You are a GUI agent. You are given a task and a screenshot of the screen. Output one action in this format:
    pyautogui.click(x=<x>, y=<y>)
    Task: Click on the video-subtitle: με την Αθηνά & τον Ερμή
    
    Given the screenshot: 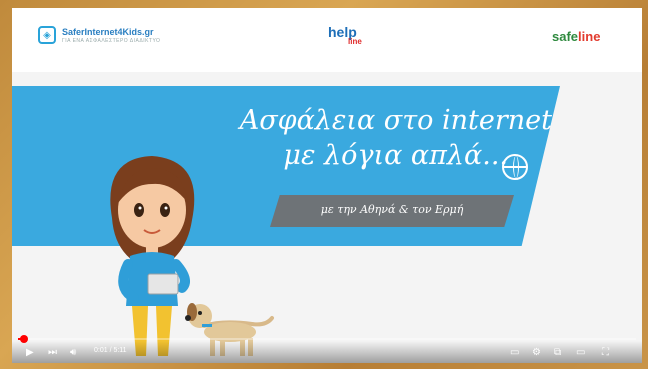 What is the action you would take?
    pyautogui.click(x=392, y=209)
    